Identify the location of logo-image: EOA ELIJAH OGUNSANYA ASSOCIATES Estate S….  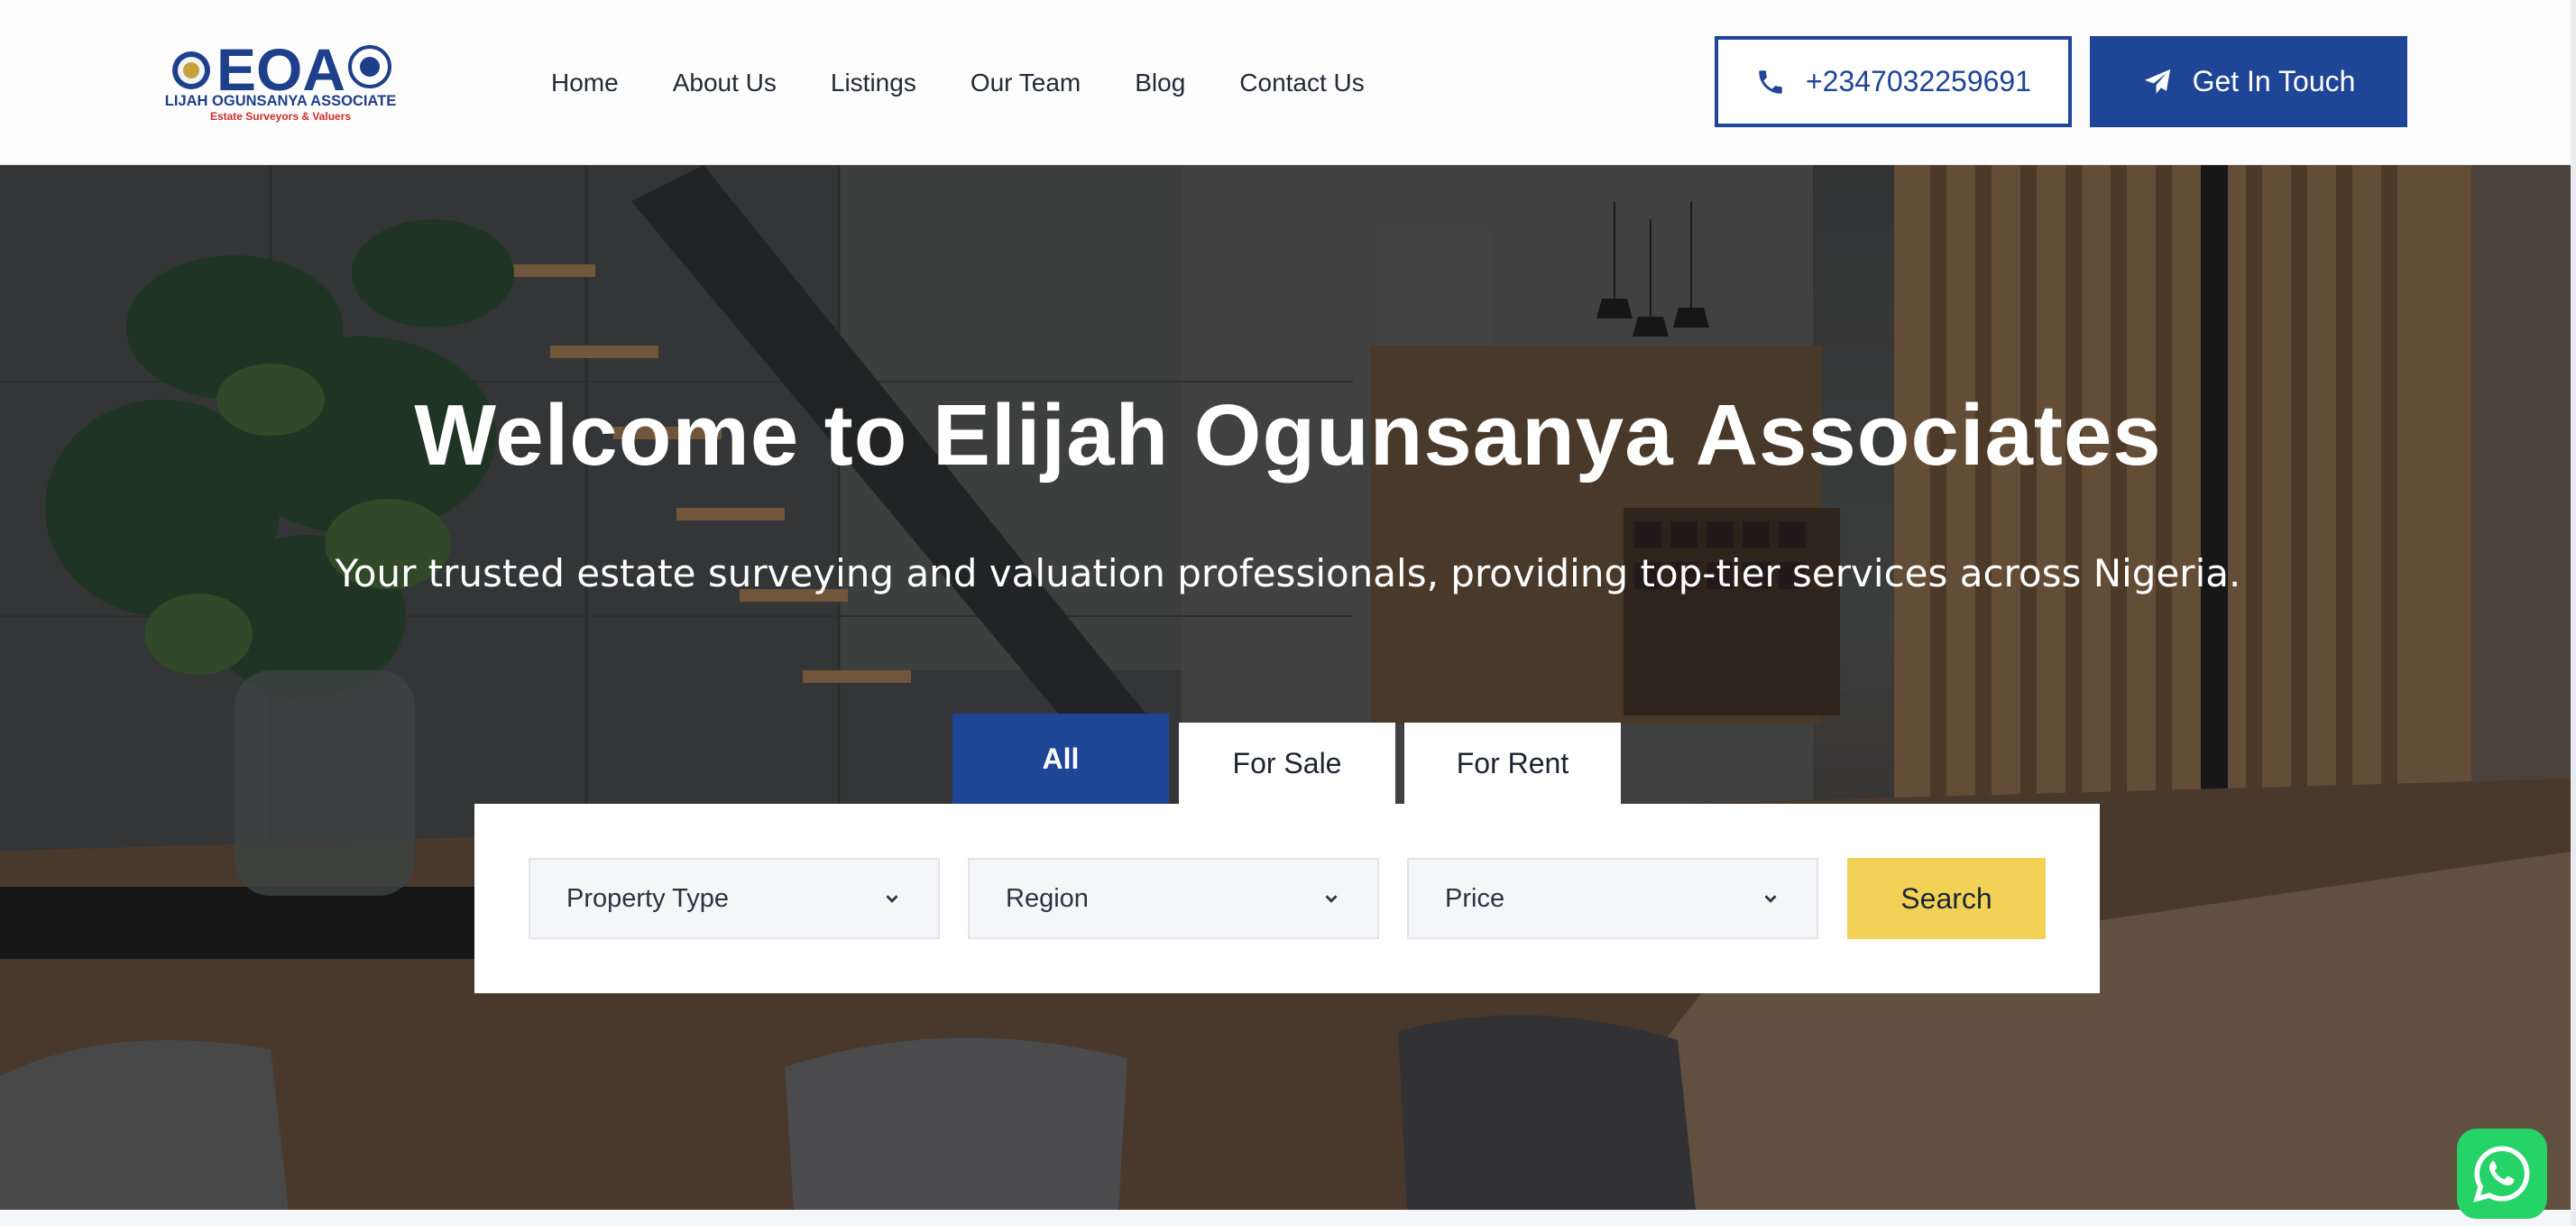
(280, 79).